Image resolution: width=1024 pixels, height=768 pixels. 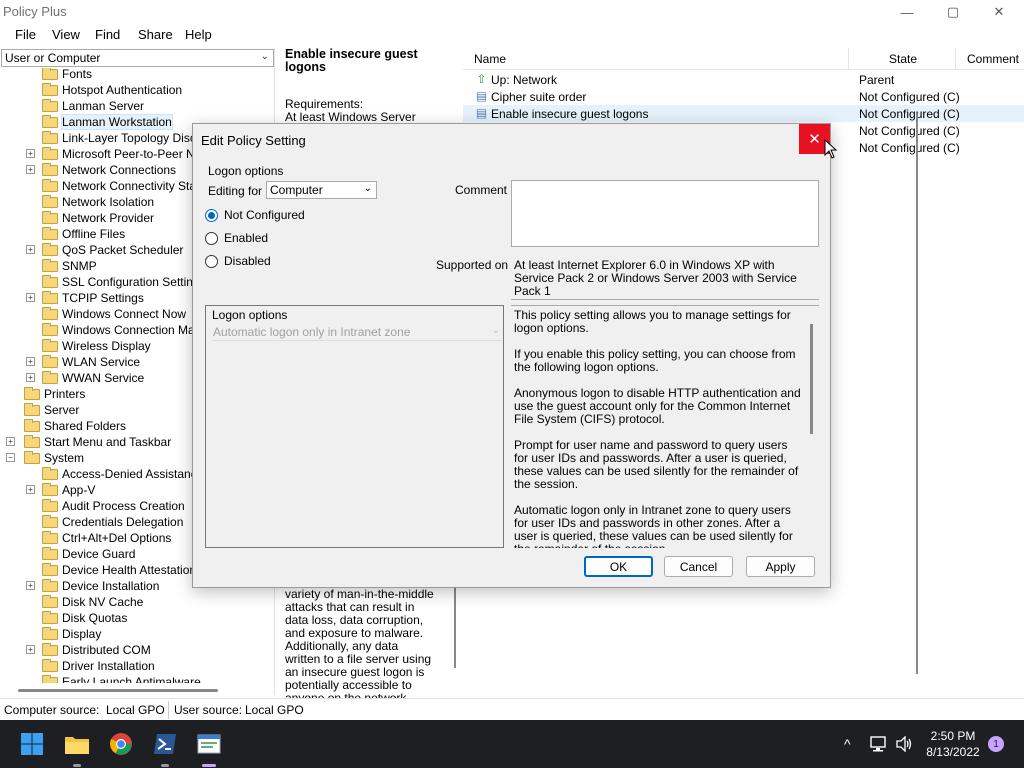 I want to click on column-comment: Comment, so click(x=993, y=59).